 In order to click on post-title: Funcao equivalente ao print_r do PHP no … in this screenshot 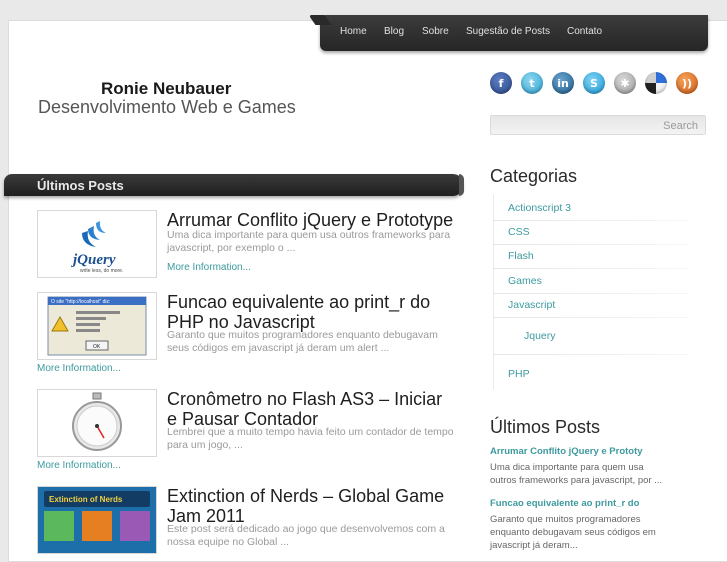, I will do `click(312, 312)`.